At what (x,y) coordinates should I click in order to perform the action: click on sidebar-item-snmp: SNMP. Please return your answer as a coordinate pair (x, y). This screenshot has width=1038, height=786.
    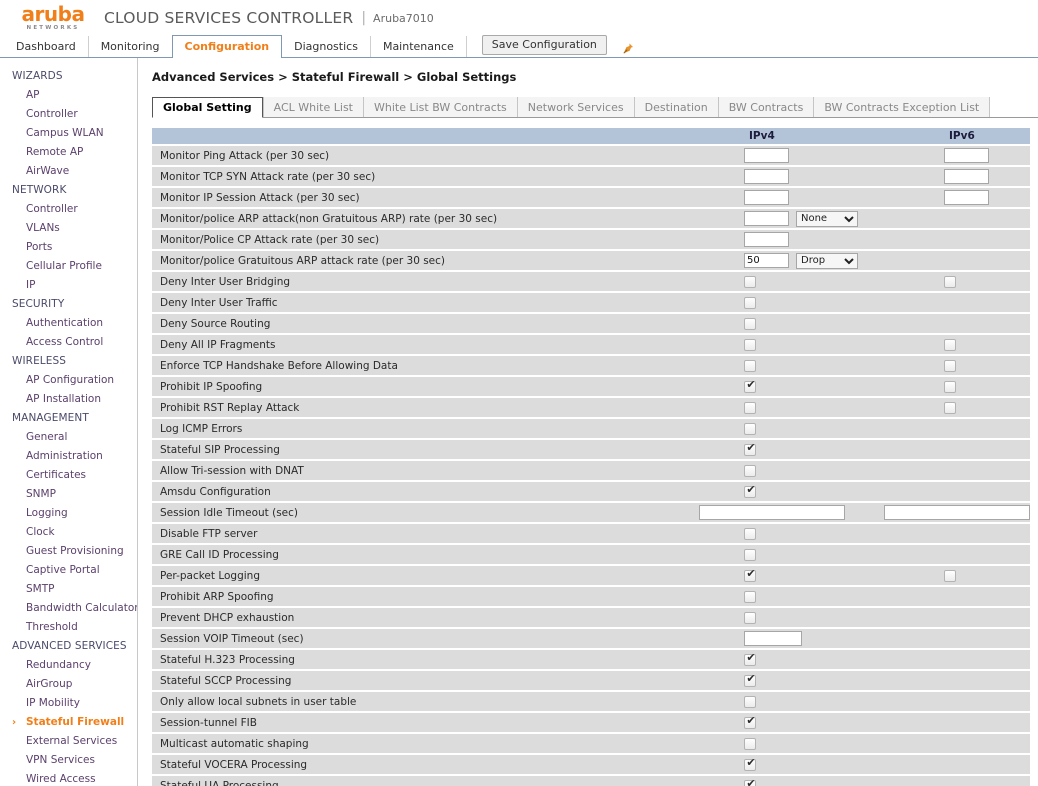
    Looking at the image, I should click on (68, 494).